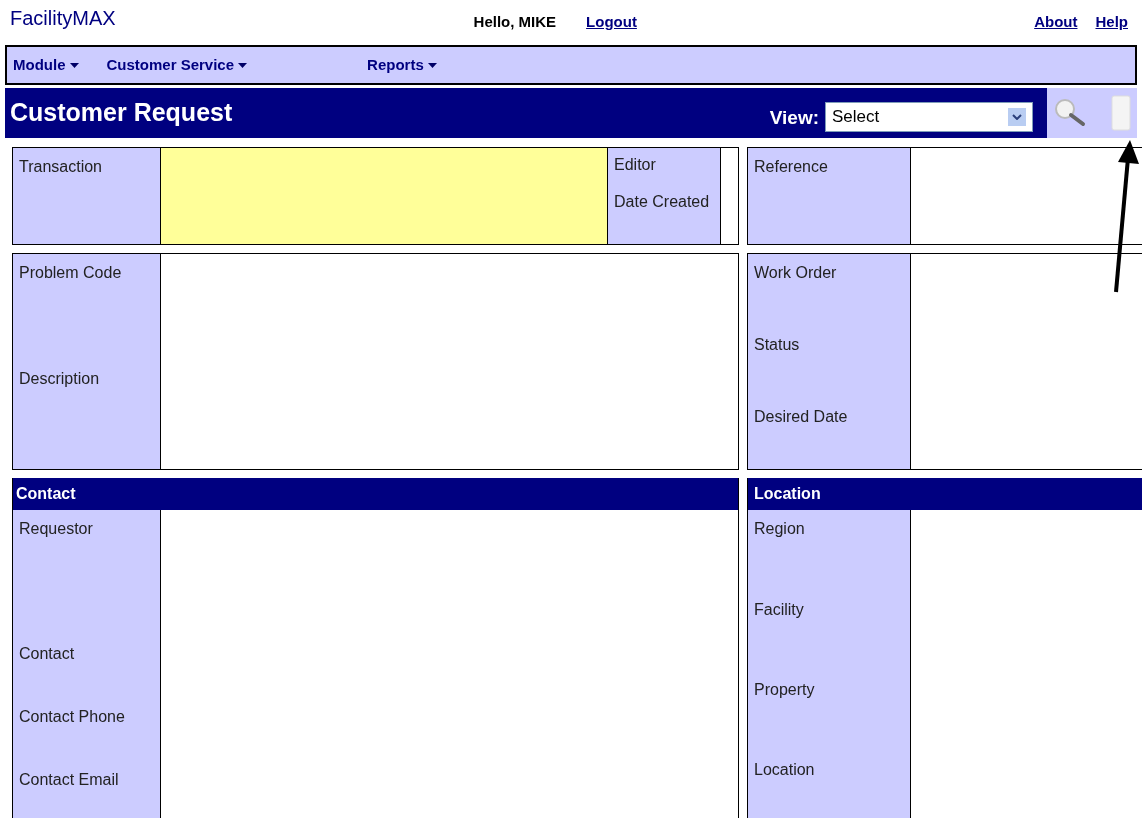 The image size is (1142, 818). I want to click on section-header: Contact, so click(375, 494).